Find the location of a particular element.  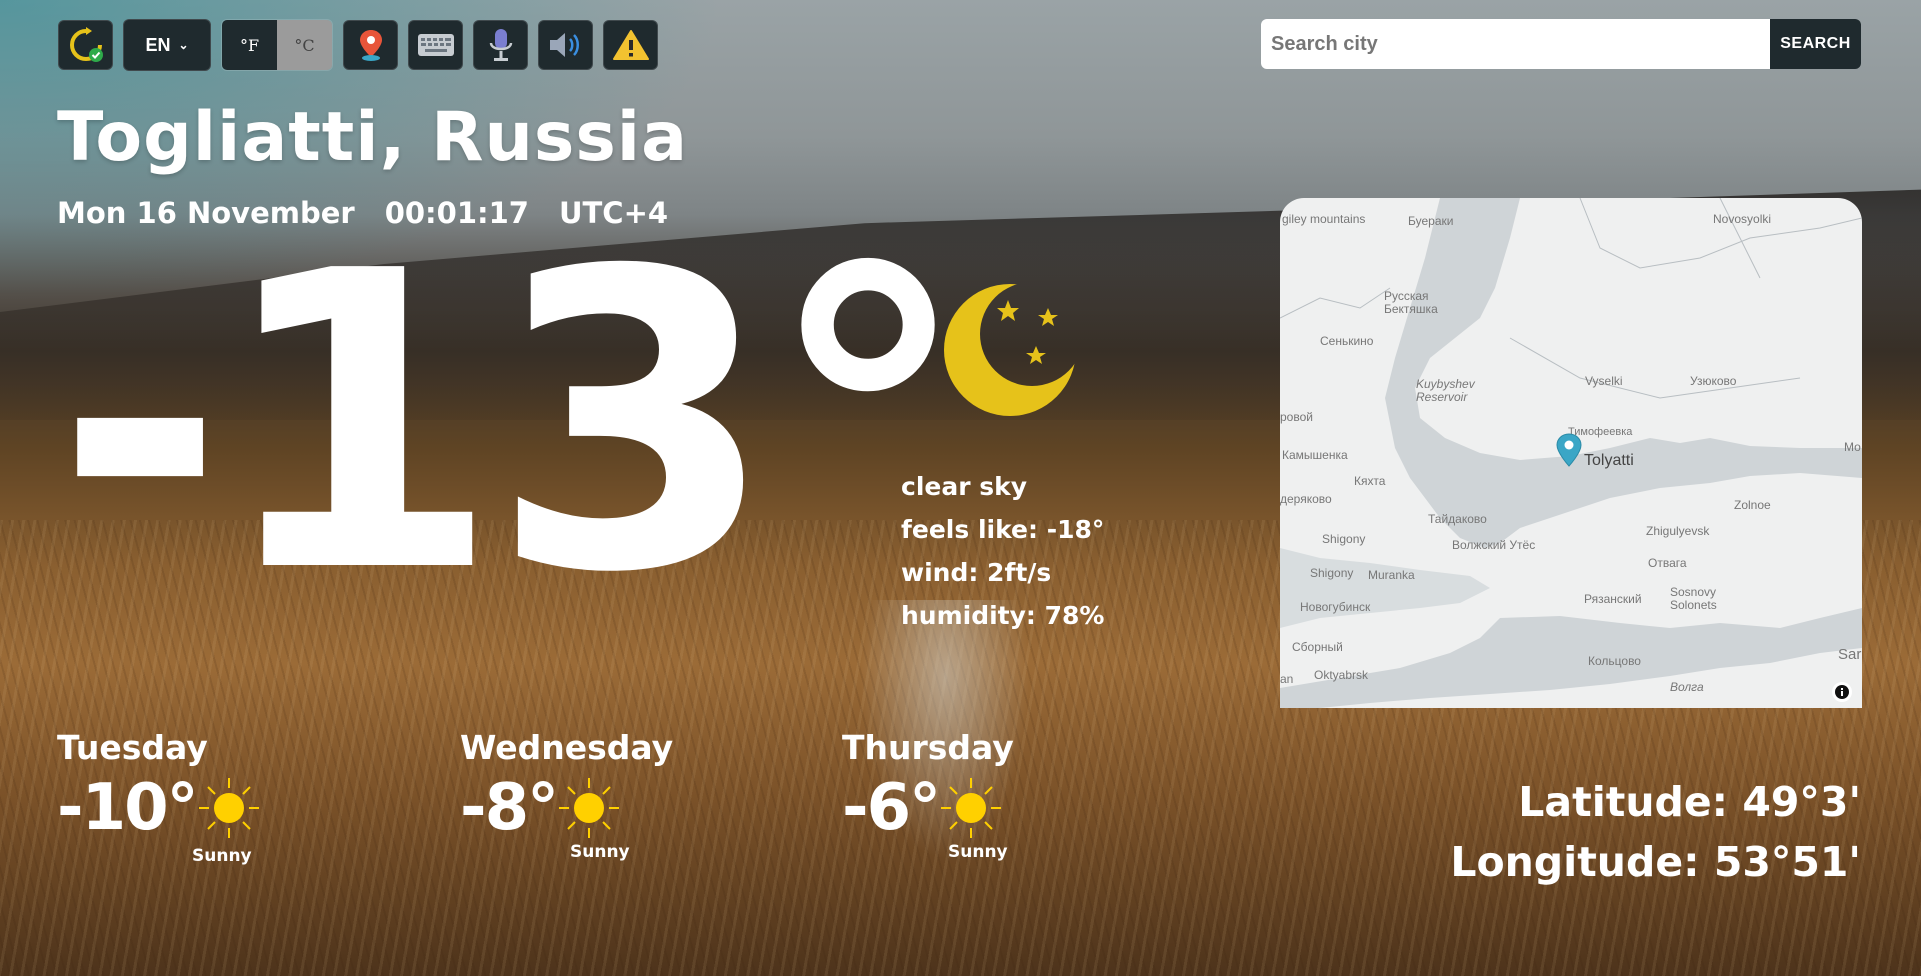

map-label: Кяхта is located at coordinates (1370, 481).